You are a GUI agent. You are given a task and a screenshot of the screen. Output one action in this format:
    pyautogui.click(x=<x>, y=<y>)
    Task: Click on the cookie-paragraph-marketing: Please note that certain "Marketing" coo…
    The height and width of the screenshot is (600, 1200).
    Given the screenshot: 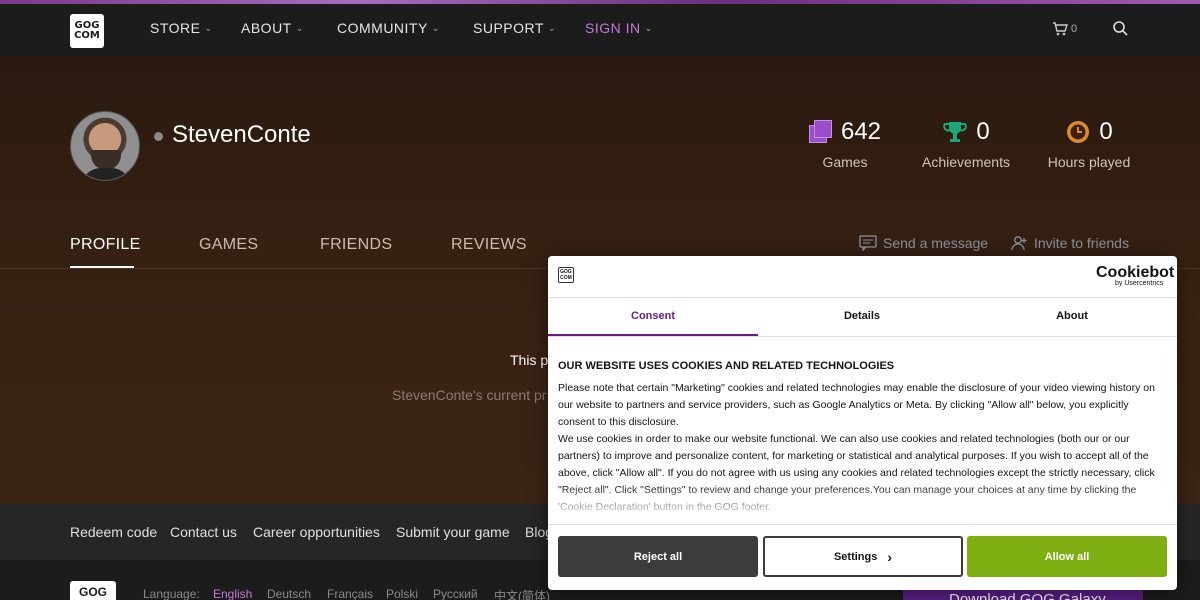 What is the action you would take?
    pyautogui.click(x=856, y=405)
    